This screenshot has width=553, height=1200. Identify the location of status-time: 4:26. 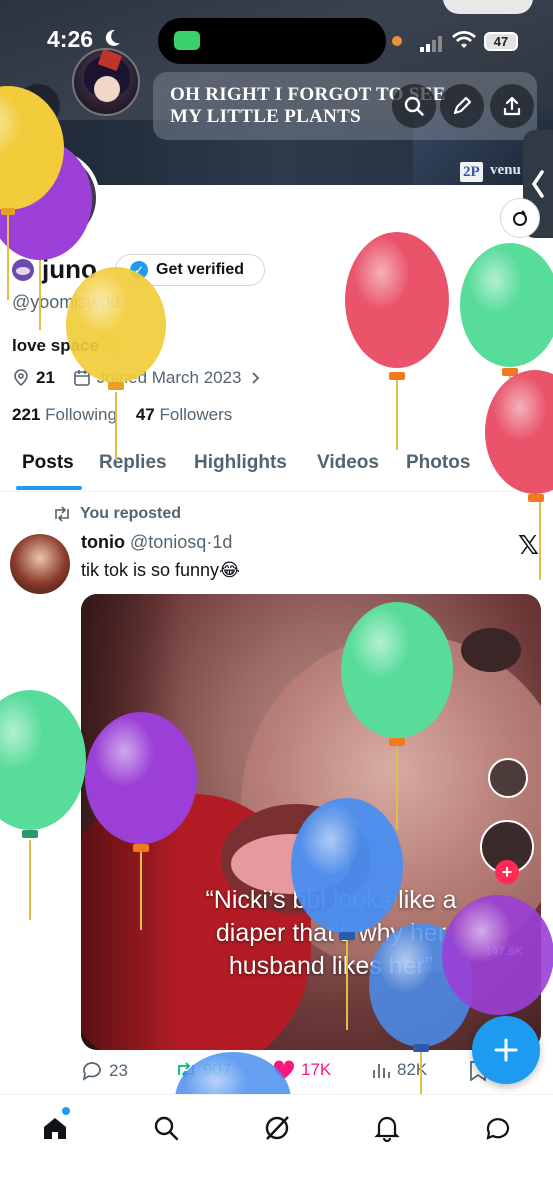
(70, 39).